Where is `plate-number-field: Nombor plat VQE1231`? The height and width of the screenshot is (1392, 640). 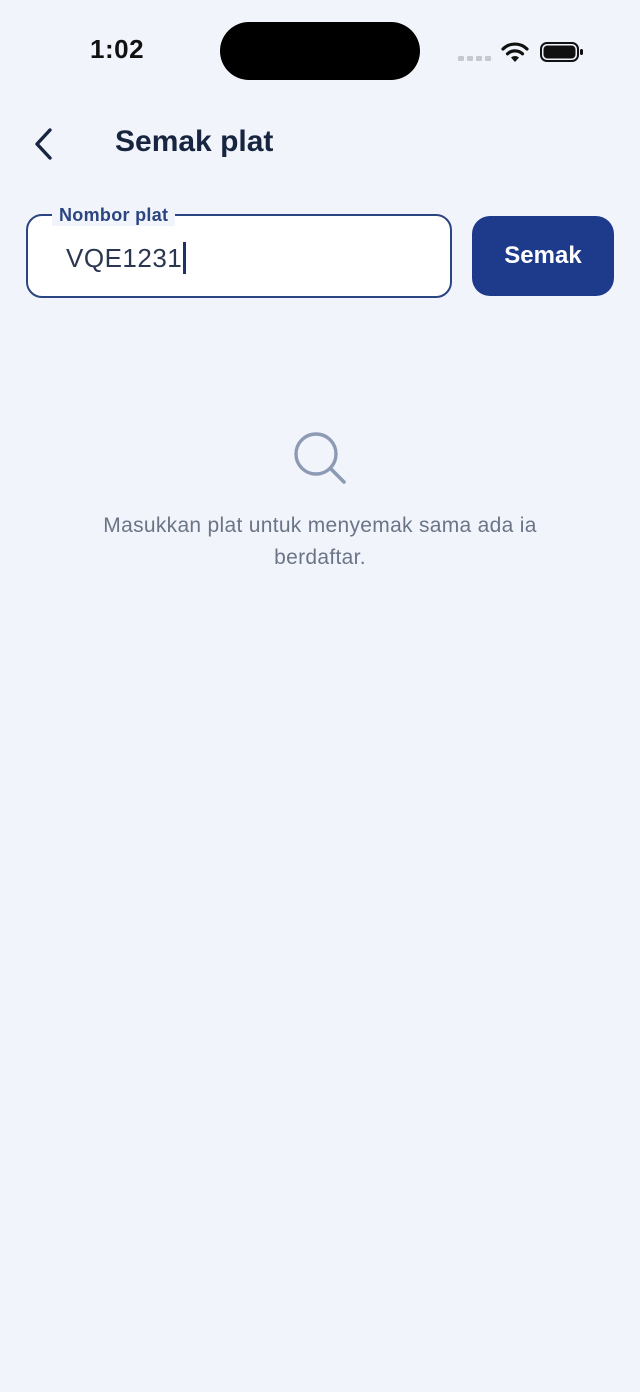
plate-number-field: Nombor plat VQE1231 is located at coordinates (239, 251).